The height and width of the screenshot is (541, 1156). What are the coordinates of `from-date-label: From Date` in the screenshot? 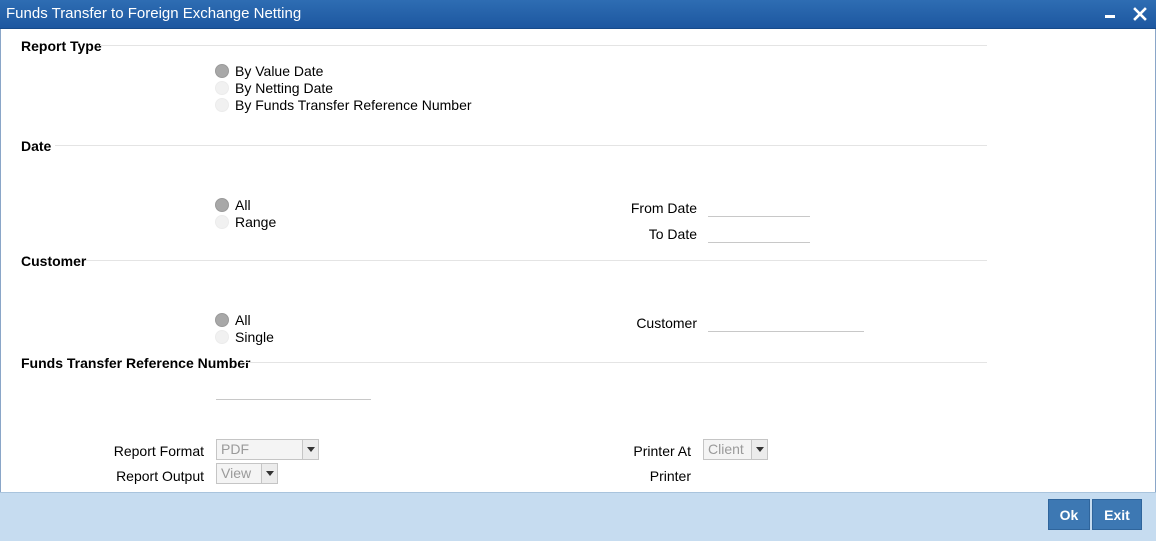 It's located at (663, 208).